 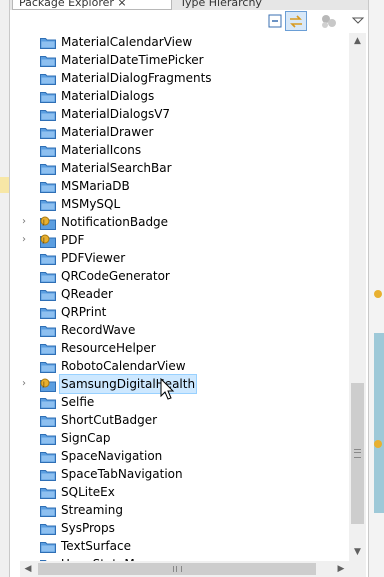 What do you see at coordinates (92, 5) in the screenshot?
I see `tab-package-explorer: Package Explorer ⨯` at bounding box center [92, 5].